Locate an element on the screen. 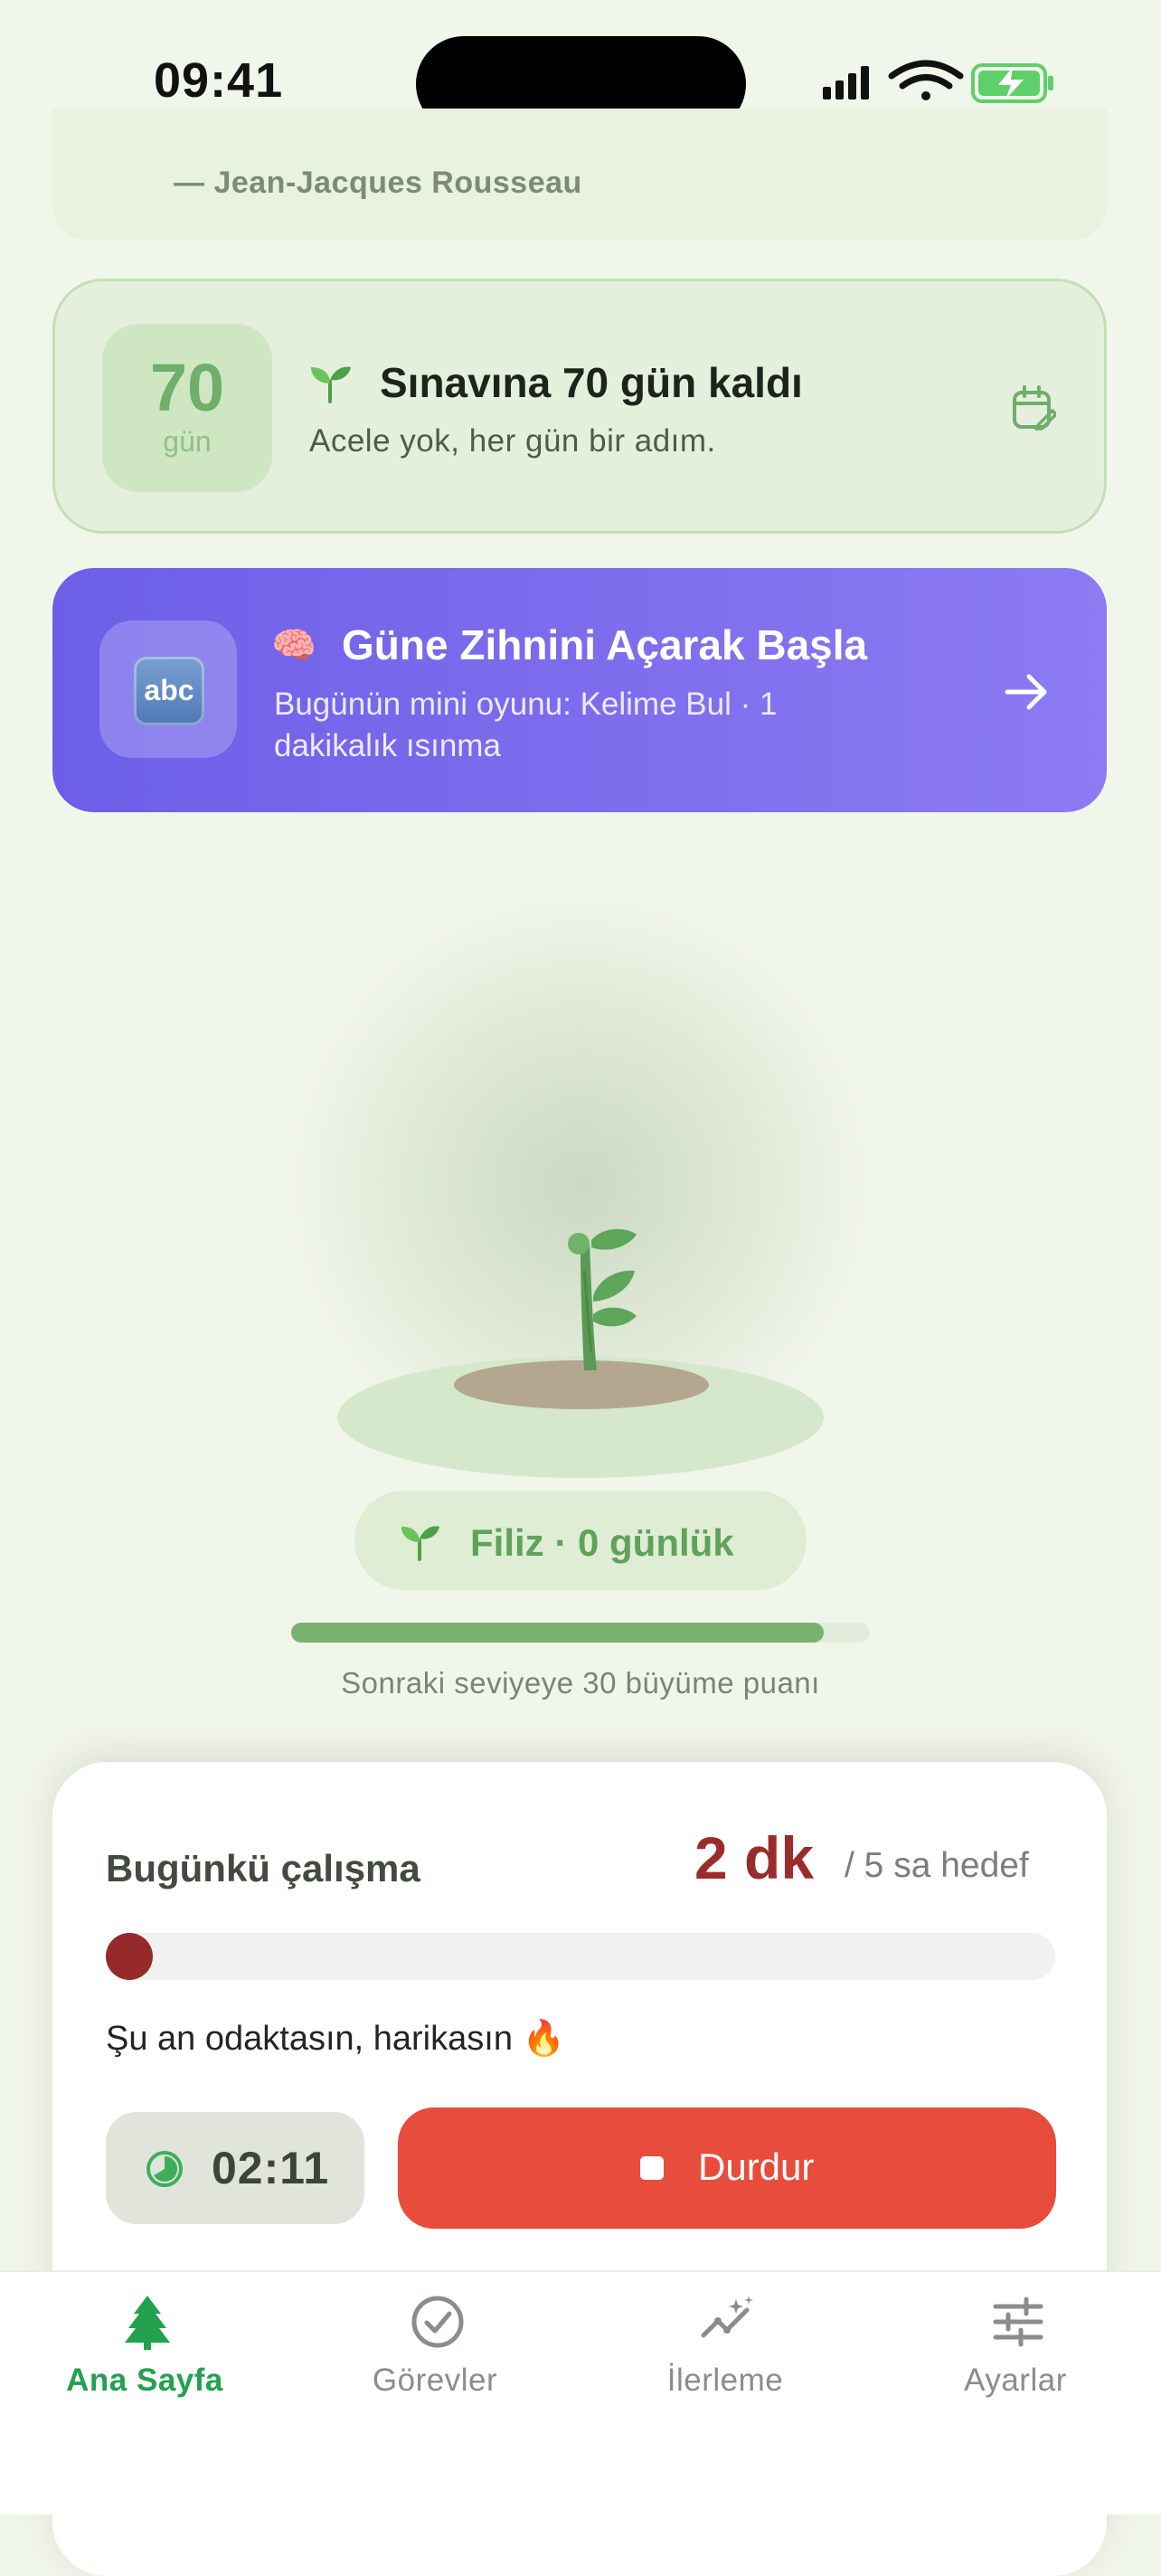 The height and width of the screenshot is (2576, 1161). tab-progress-label: İlerleme is located at coordinates (725, 2380).